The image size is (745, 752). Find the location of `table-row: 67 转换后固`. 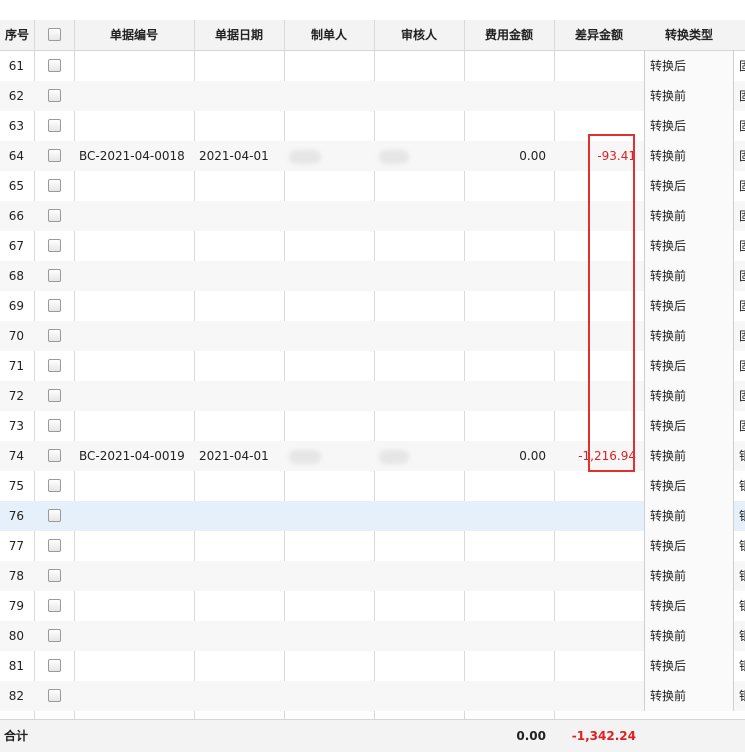

table-row: 67 转换后固 is located at coordinates (372, 246).